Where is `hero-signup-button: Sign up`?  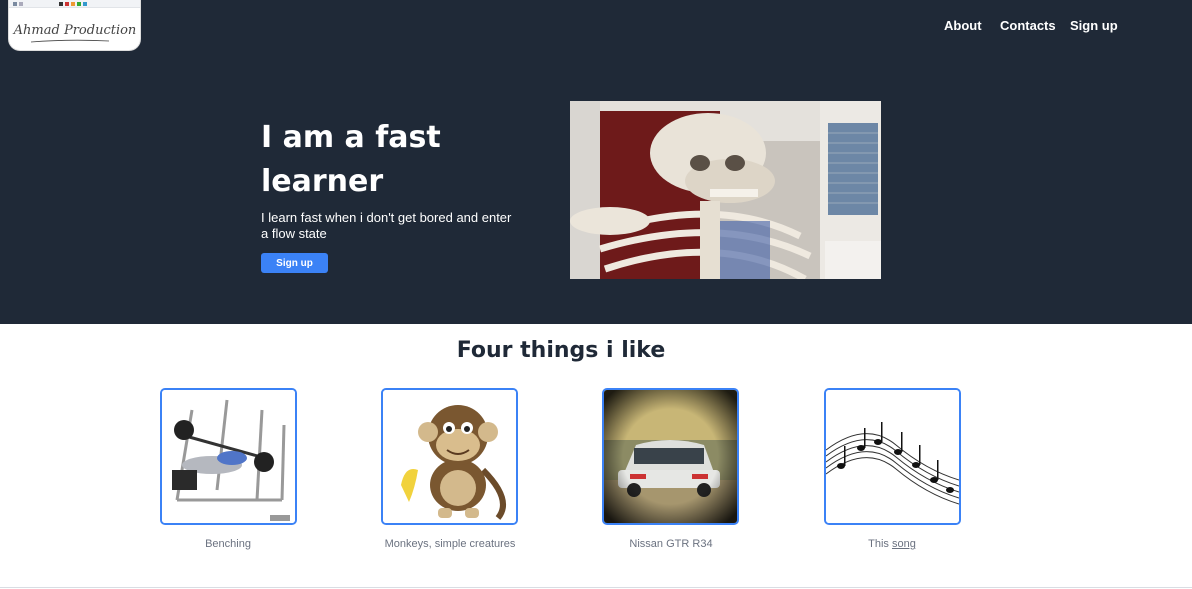
hero-signup-button: Sign up is located at coordinates (294, 263).